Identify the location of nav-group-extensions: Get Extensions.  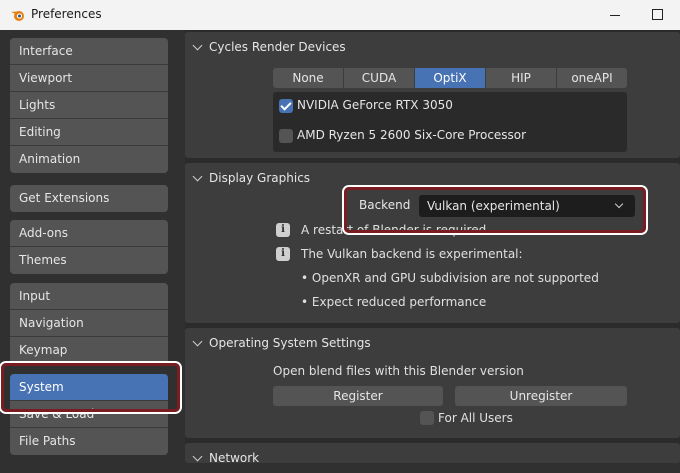
(89, 198).